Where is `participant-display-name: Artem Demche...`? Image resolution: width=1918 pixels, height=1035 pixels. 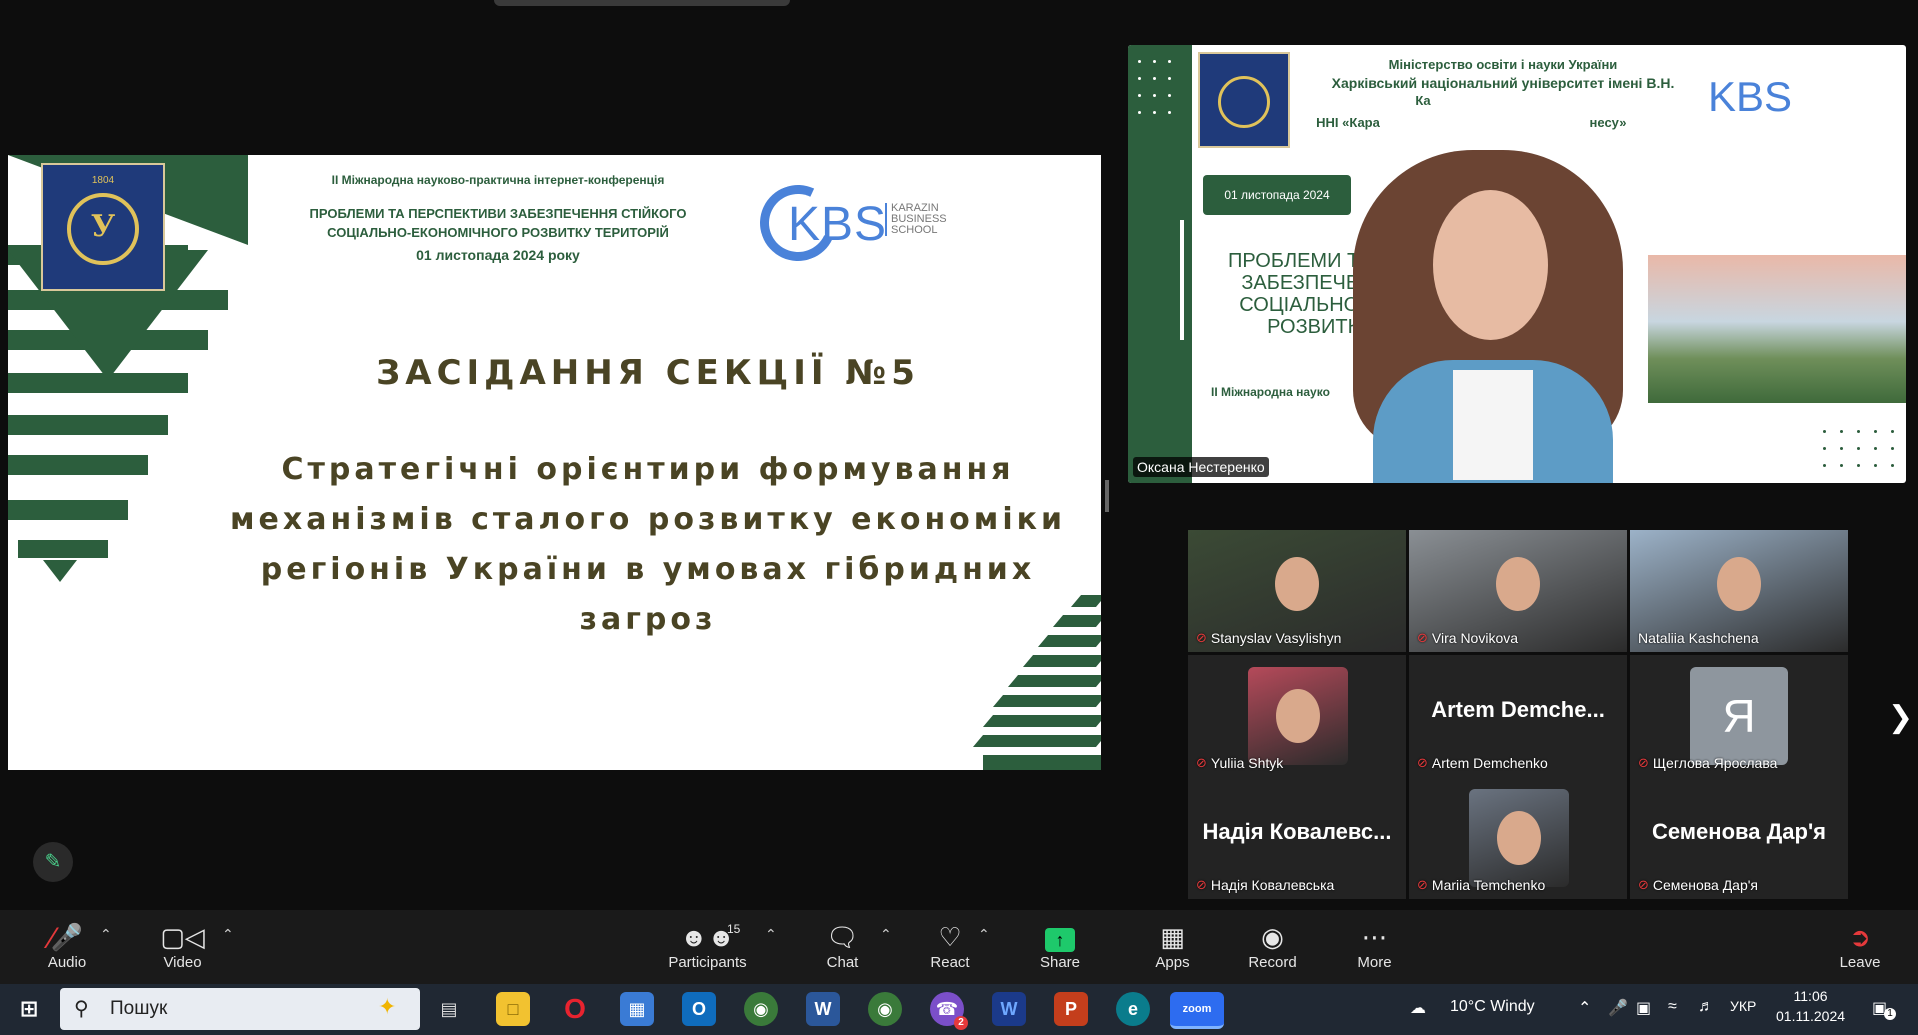 participant-display-name: Artem Demche... is located at coordinates (1518, 709).